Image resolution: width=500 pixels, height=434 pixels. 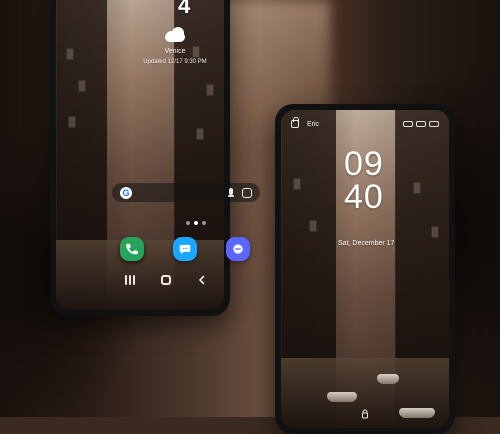 What do you see at coordinates (175, 34) in the screenshot?
I see `cloud-icon` at bounding box center [175, 34].